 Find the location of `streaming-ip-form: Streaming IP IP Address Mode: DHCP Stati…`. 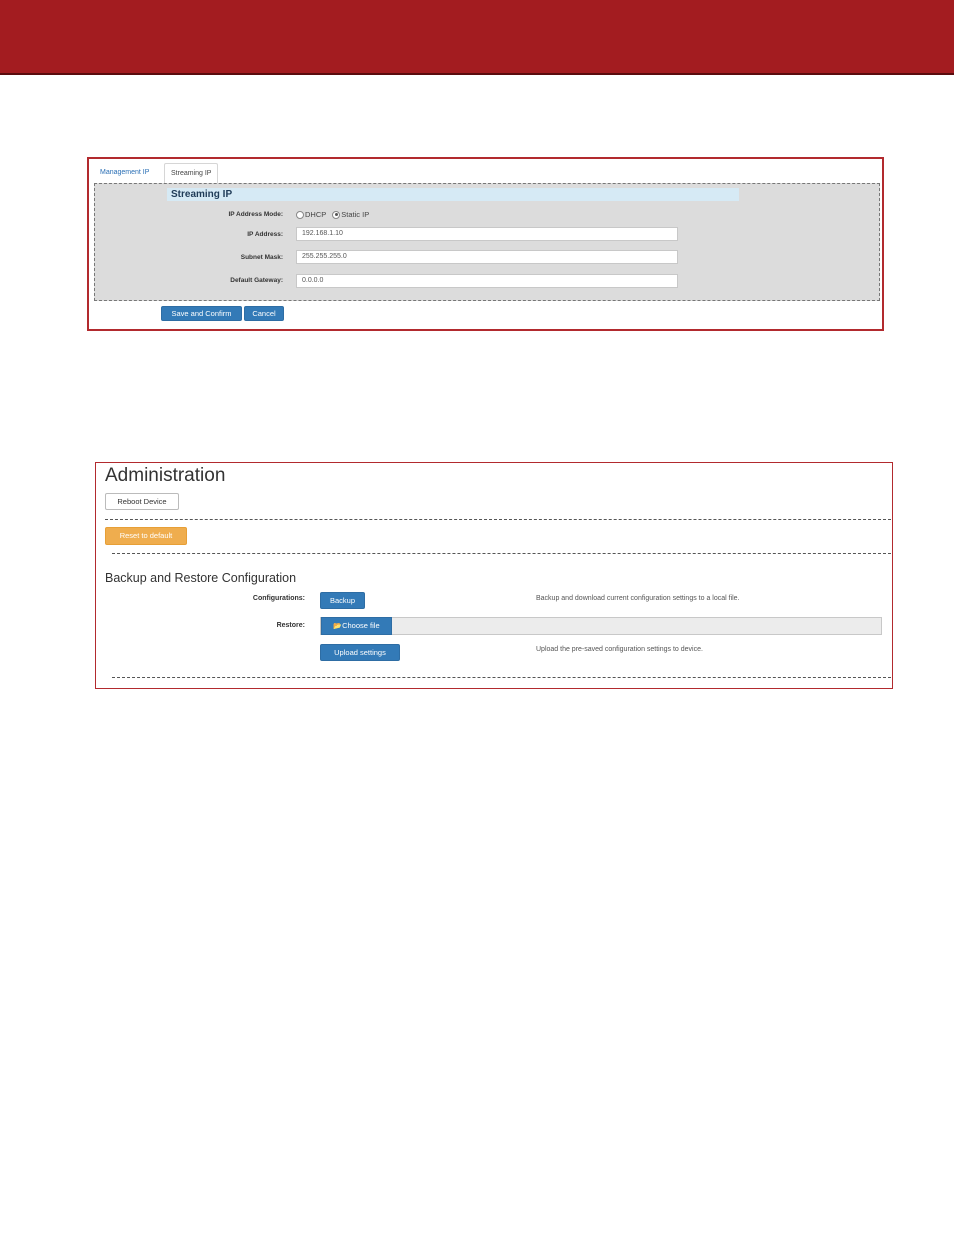

streaming-ip-form: Streaming IP IP Address Mode: DHCP Stati… is located at coordinates (487, 242).